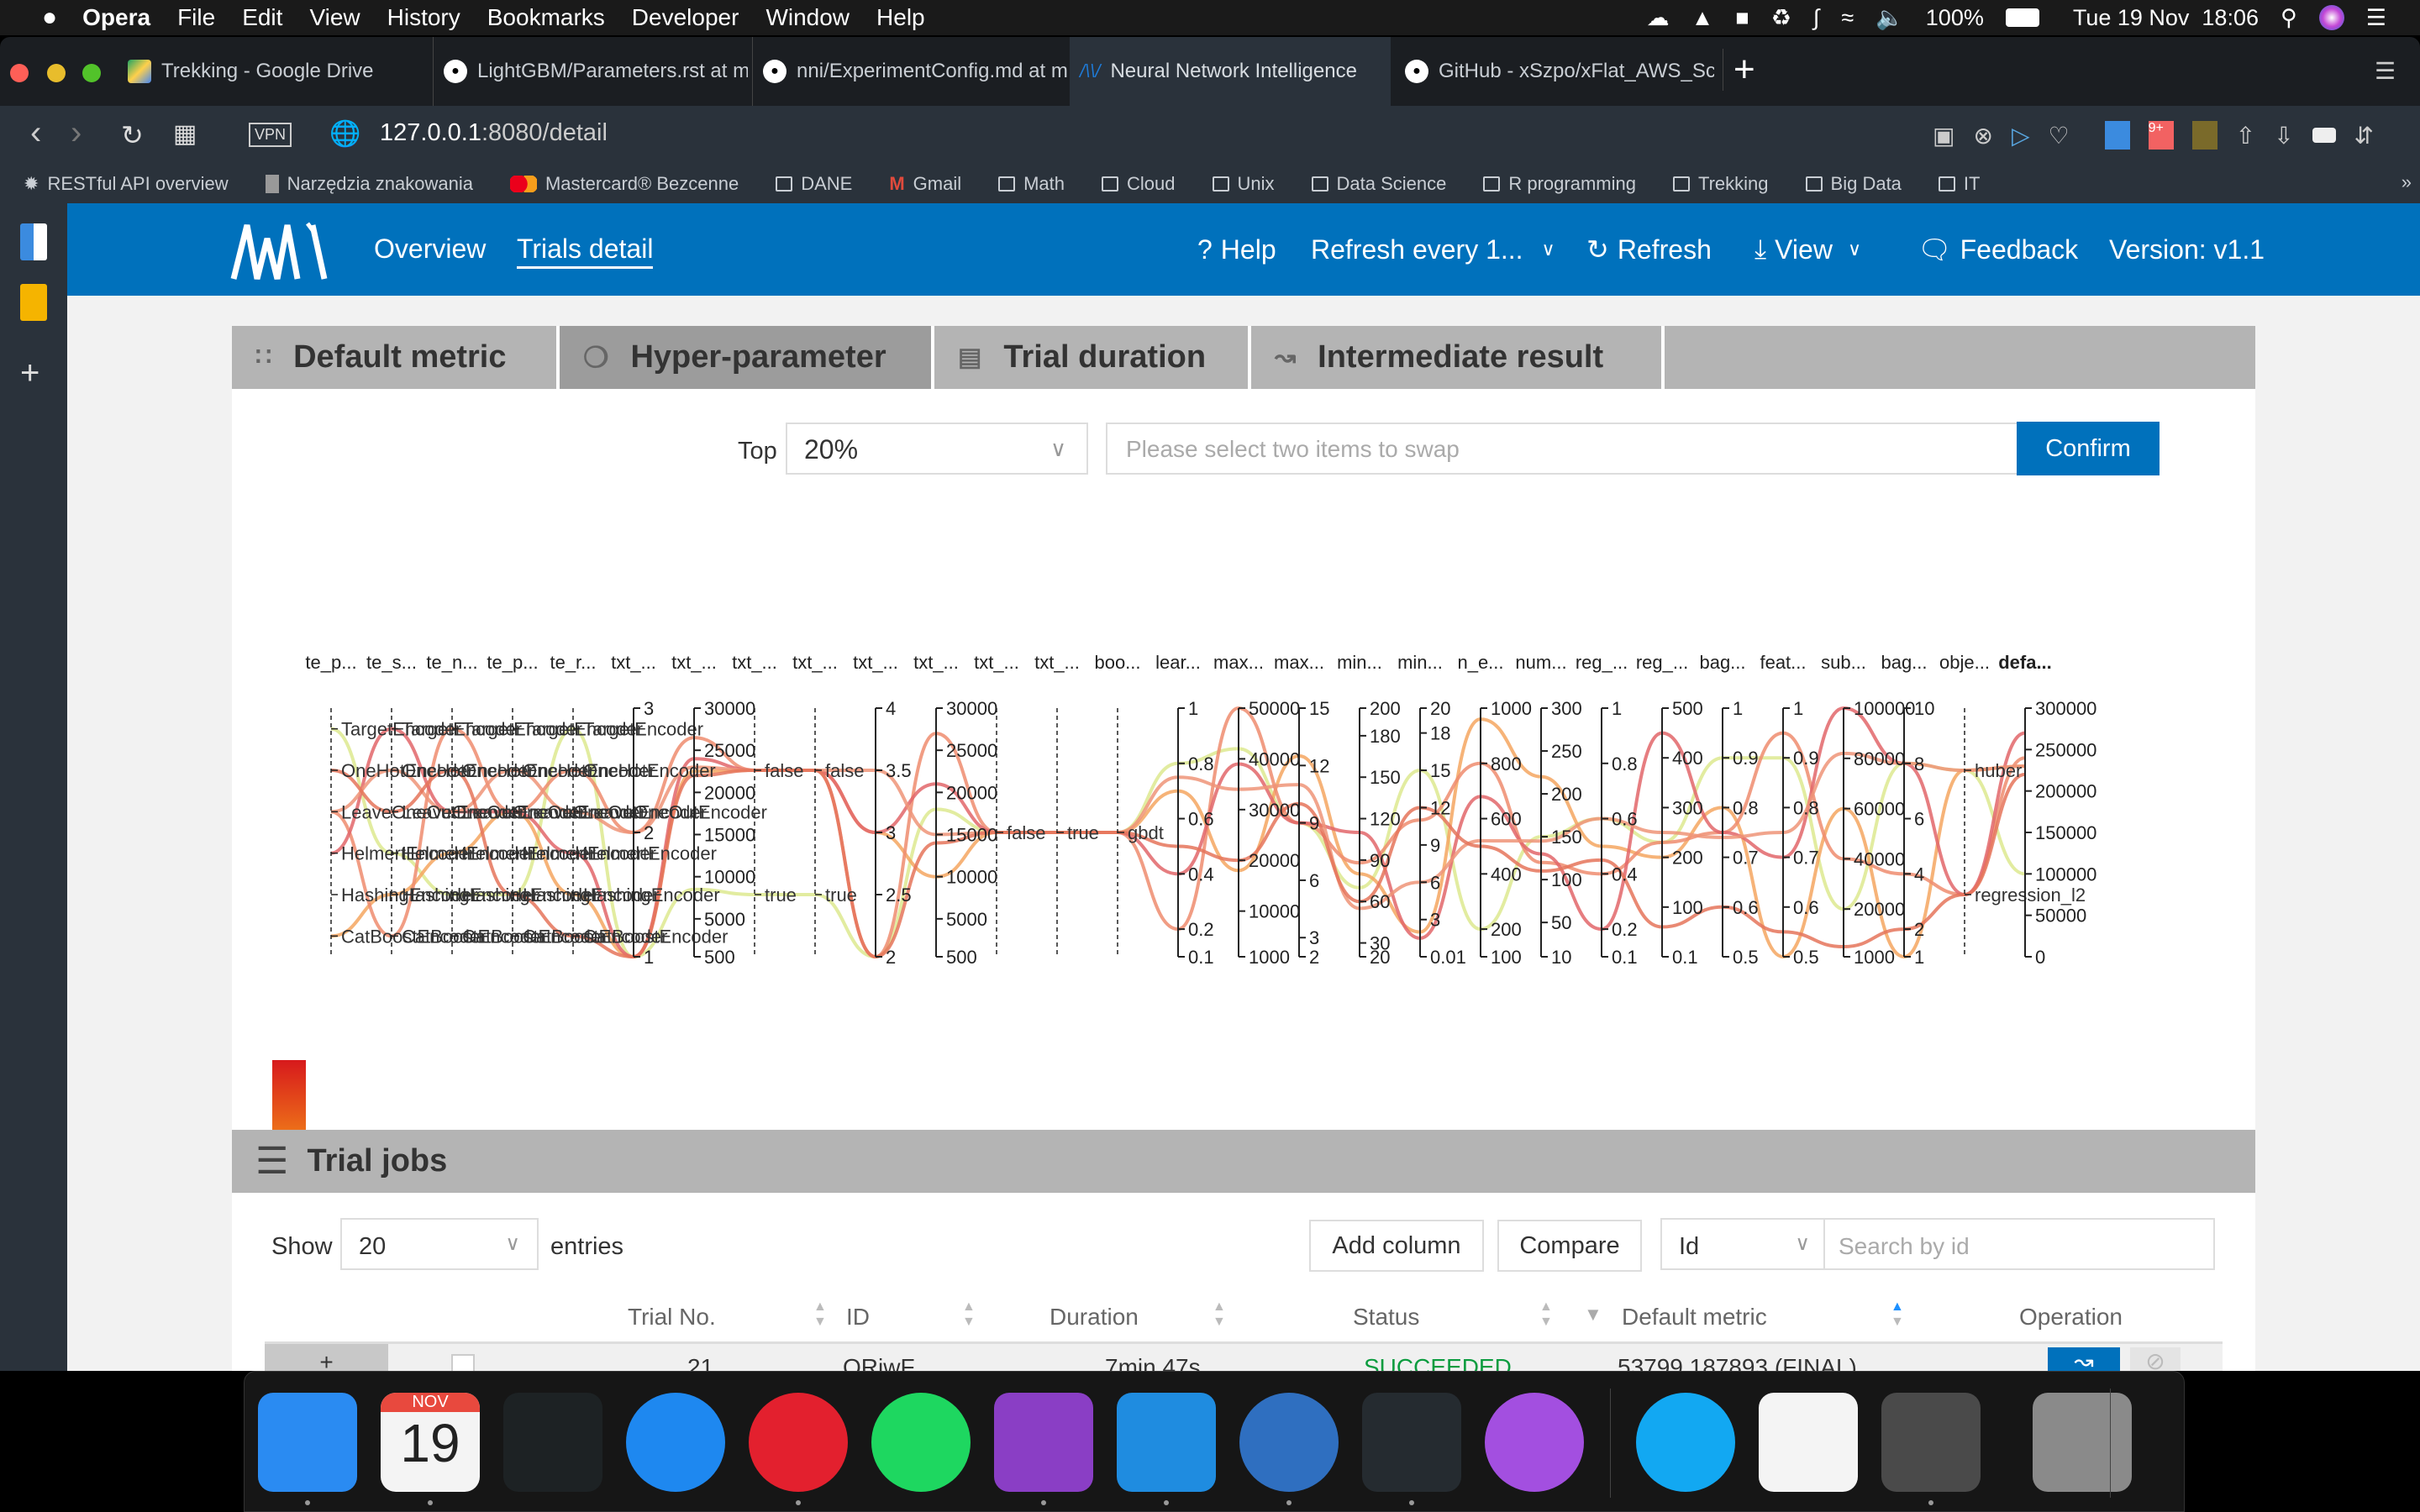 The width and height of the screenshot is (2420, 1512). Describe the element at coordinates (808, 17) in the screenshot. I see `menu-window: Window` at that location.